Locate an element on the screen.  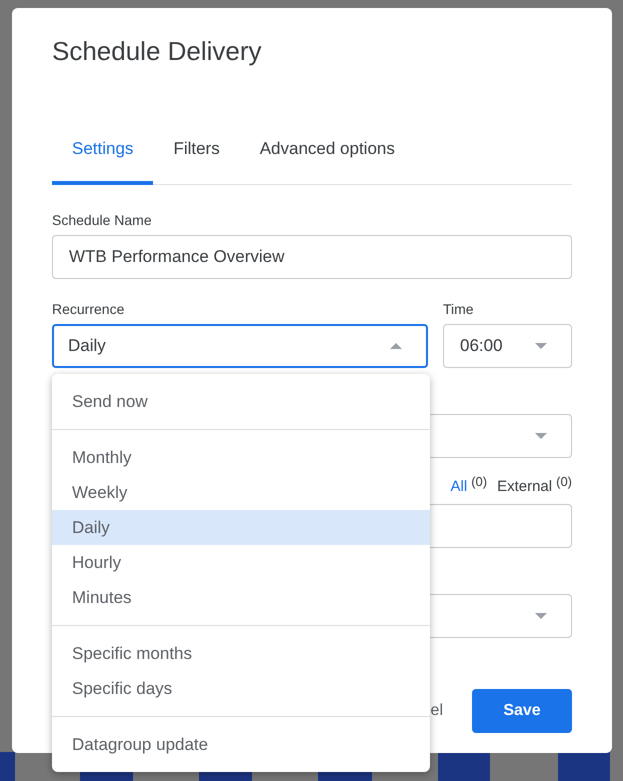
menu-item: Hourly is located at coordinates (241, 562).